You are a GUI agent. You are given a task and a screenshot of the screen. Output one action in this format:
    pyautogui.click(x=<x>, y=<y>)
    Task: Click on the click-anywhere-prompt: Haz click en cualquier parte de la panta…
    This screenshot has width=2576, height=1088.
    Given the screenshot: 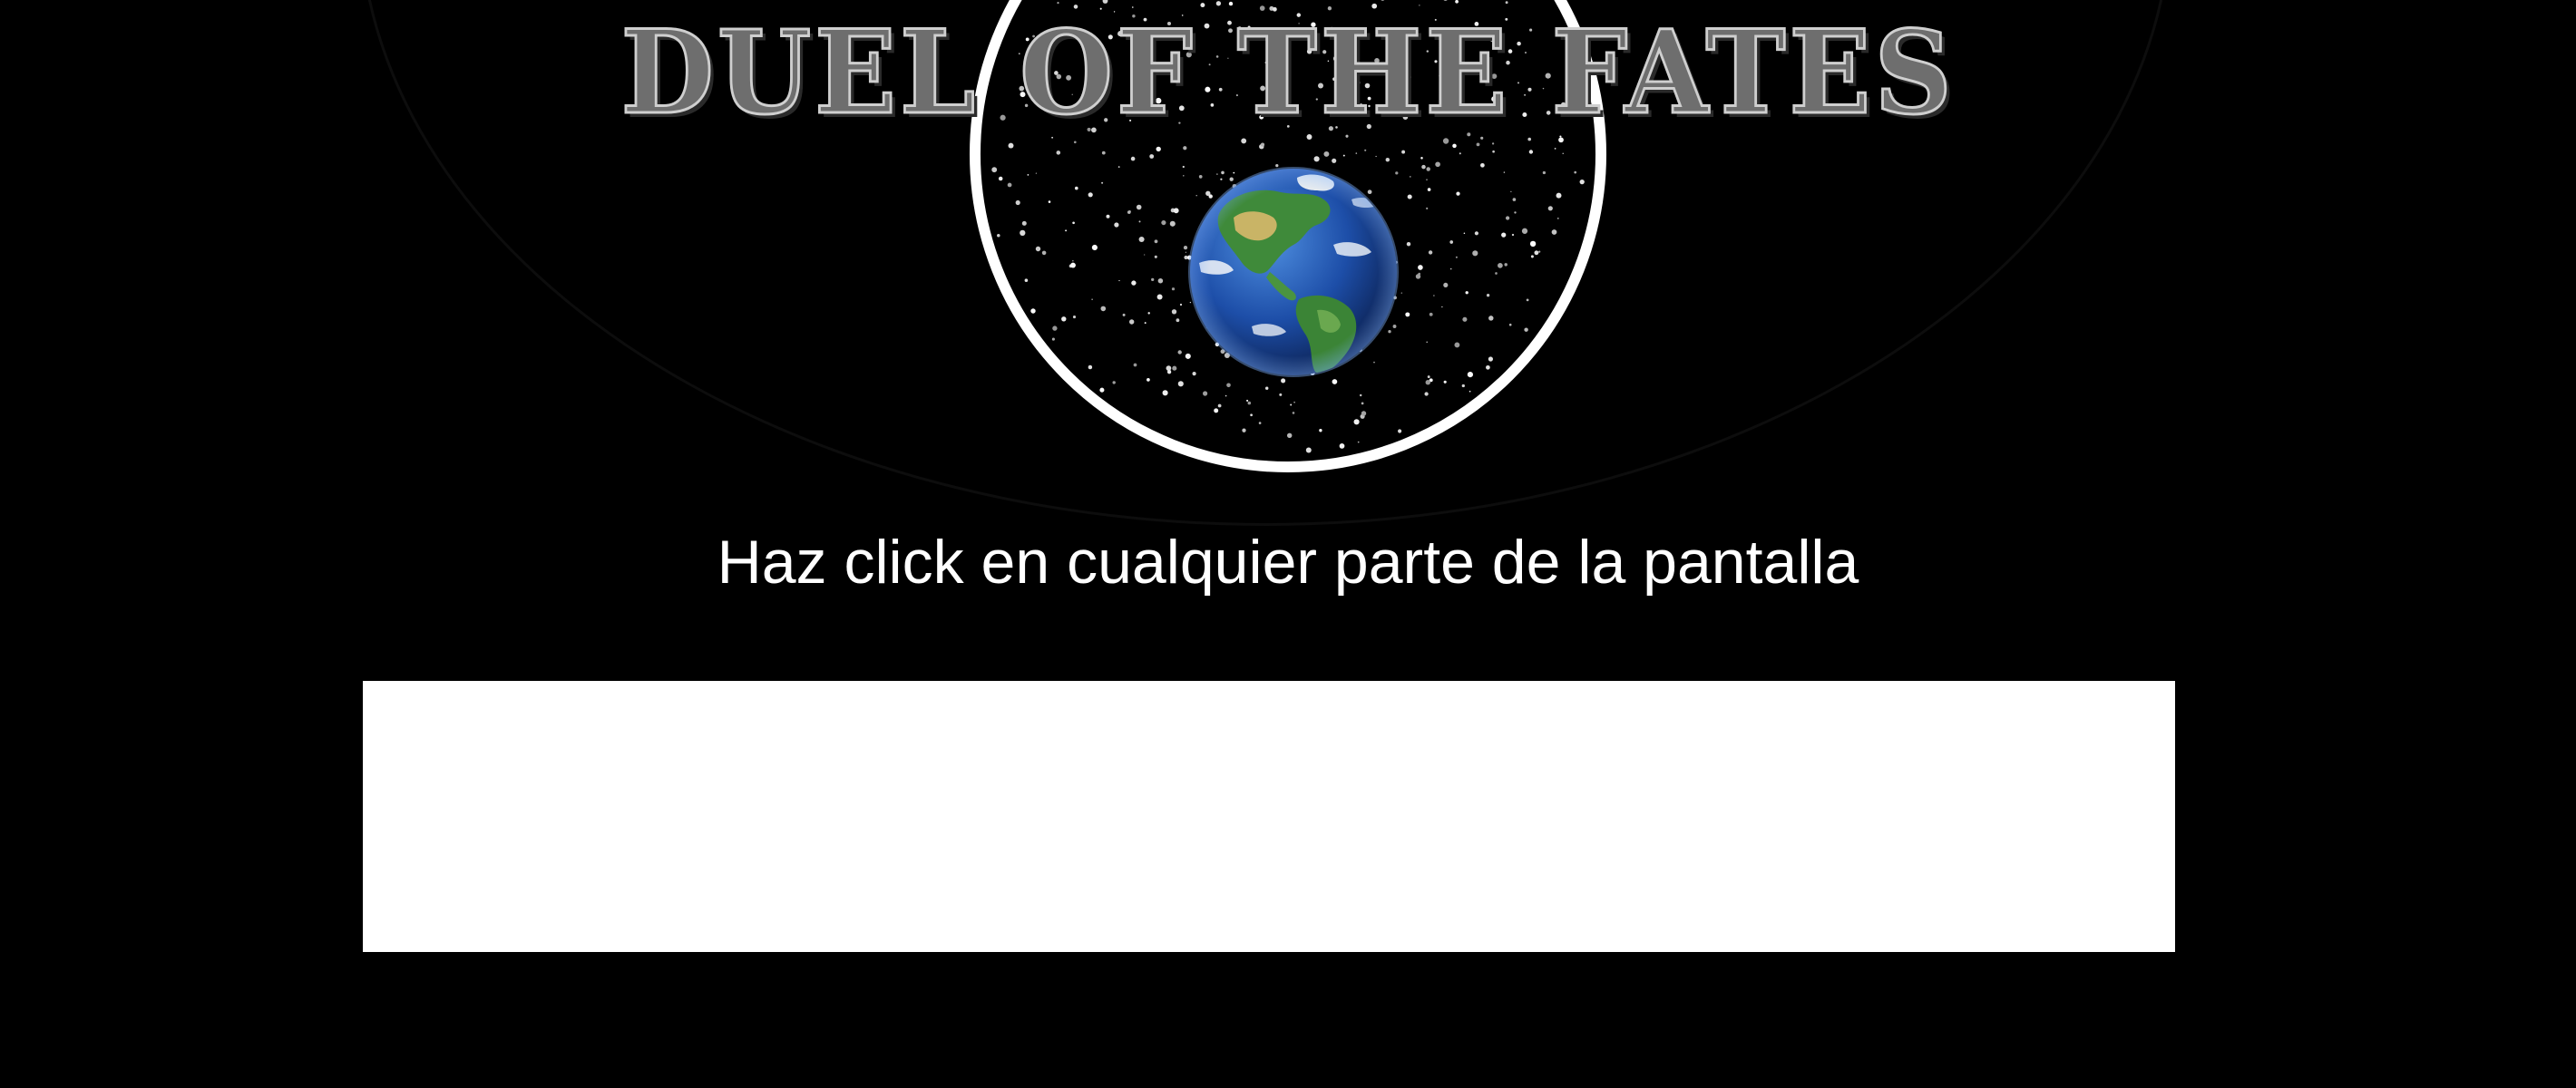 What is the action you would take?
    pyautogui.click(x=1288, y=562)
    